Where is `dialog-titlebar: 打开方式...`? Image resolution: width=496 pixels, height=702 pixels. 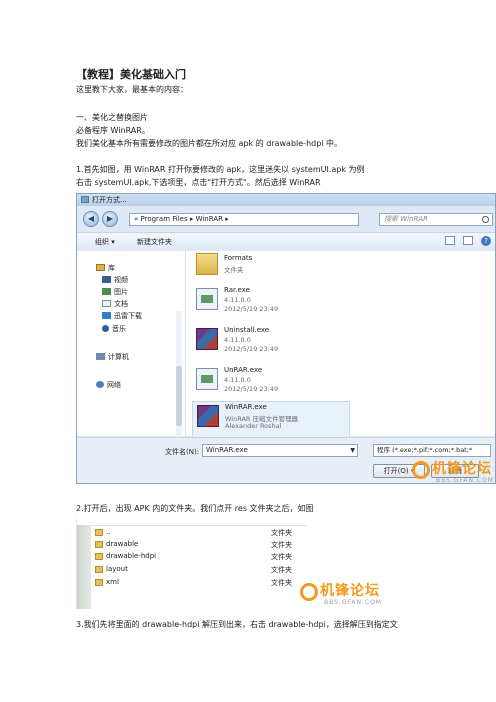 dialog-titlebar: 打开方式... is located at coordinates (286, 200).